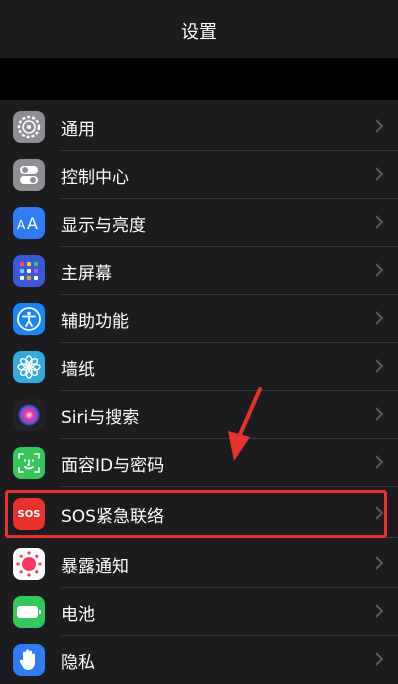 This screenshot has width=398, height=684. I want to click on divider, so click(229, 486).